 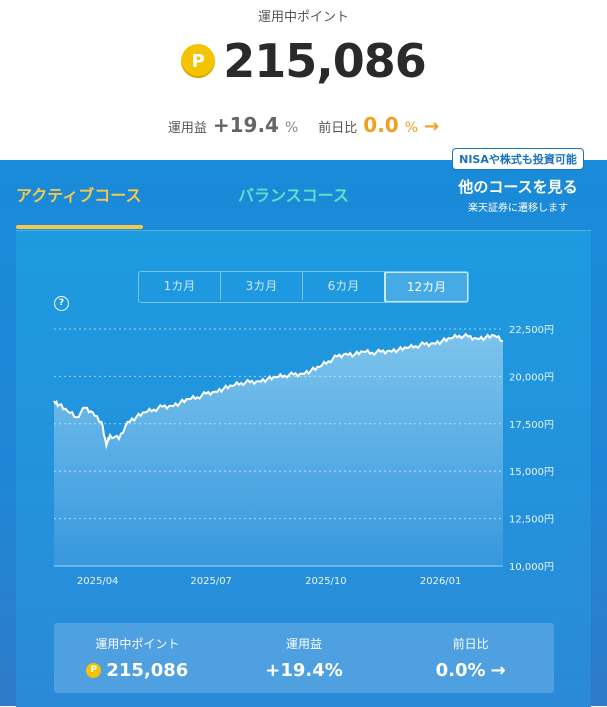 What do you see at coordinates (460, 670) in the screenshot?
I see `stat-day-value: 0.0%` at bounding box center [460, 670].